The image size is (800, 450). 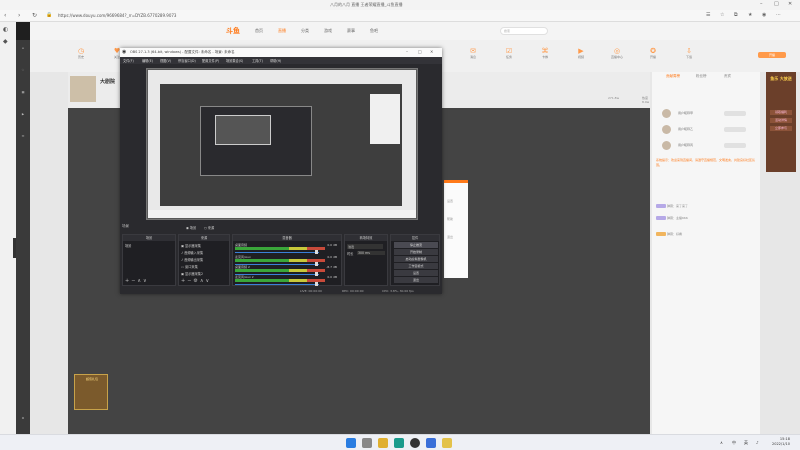 What do you see at coordinates (707, 130) in the screenshot?
I see `rank-row: 用户昵称乙` at bounding box center [707, 130].